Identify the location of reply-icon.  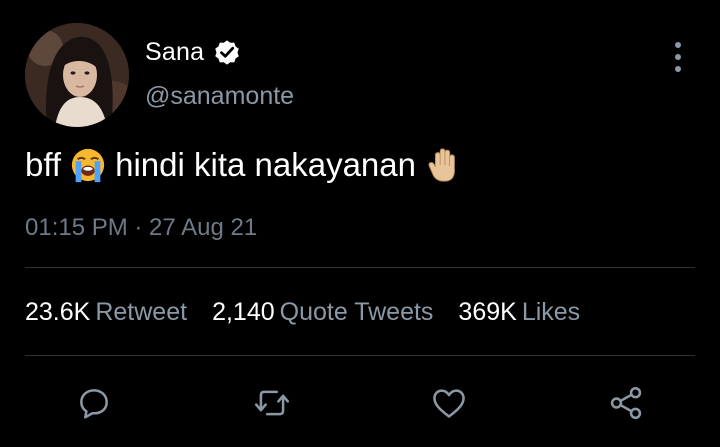
(94, 404).